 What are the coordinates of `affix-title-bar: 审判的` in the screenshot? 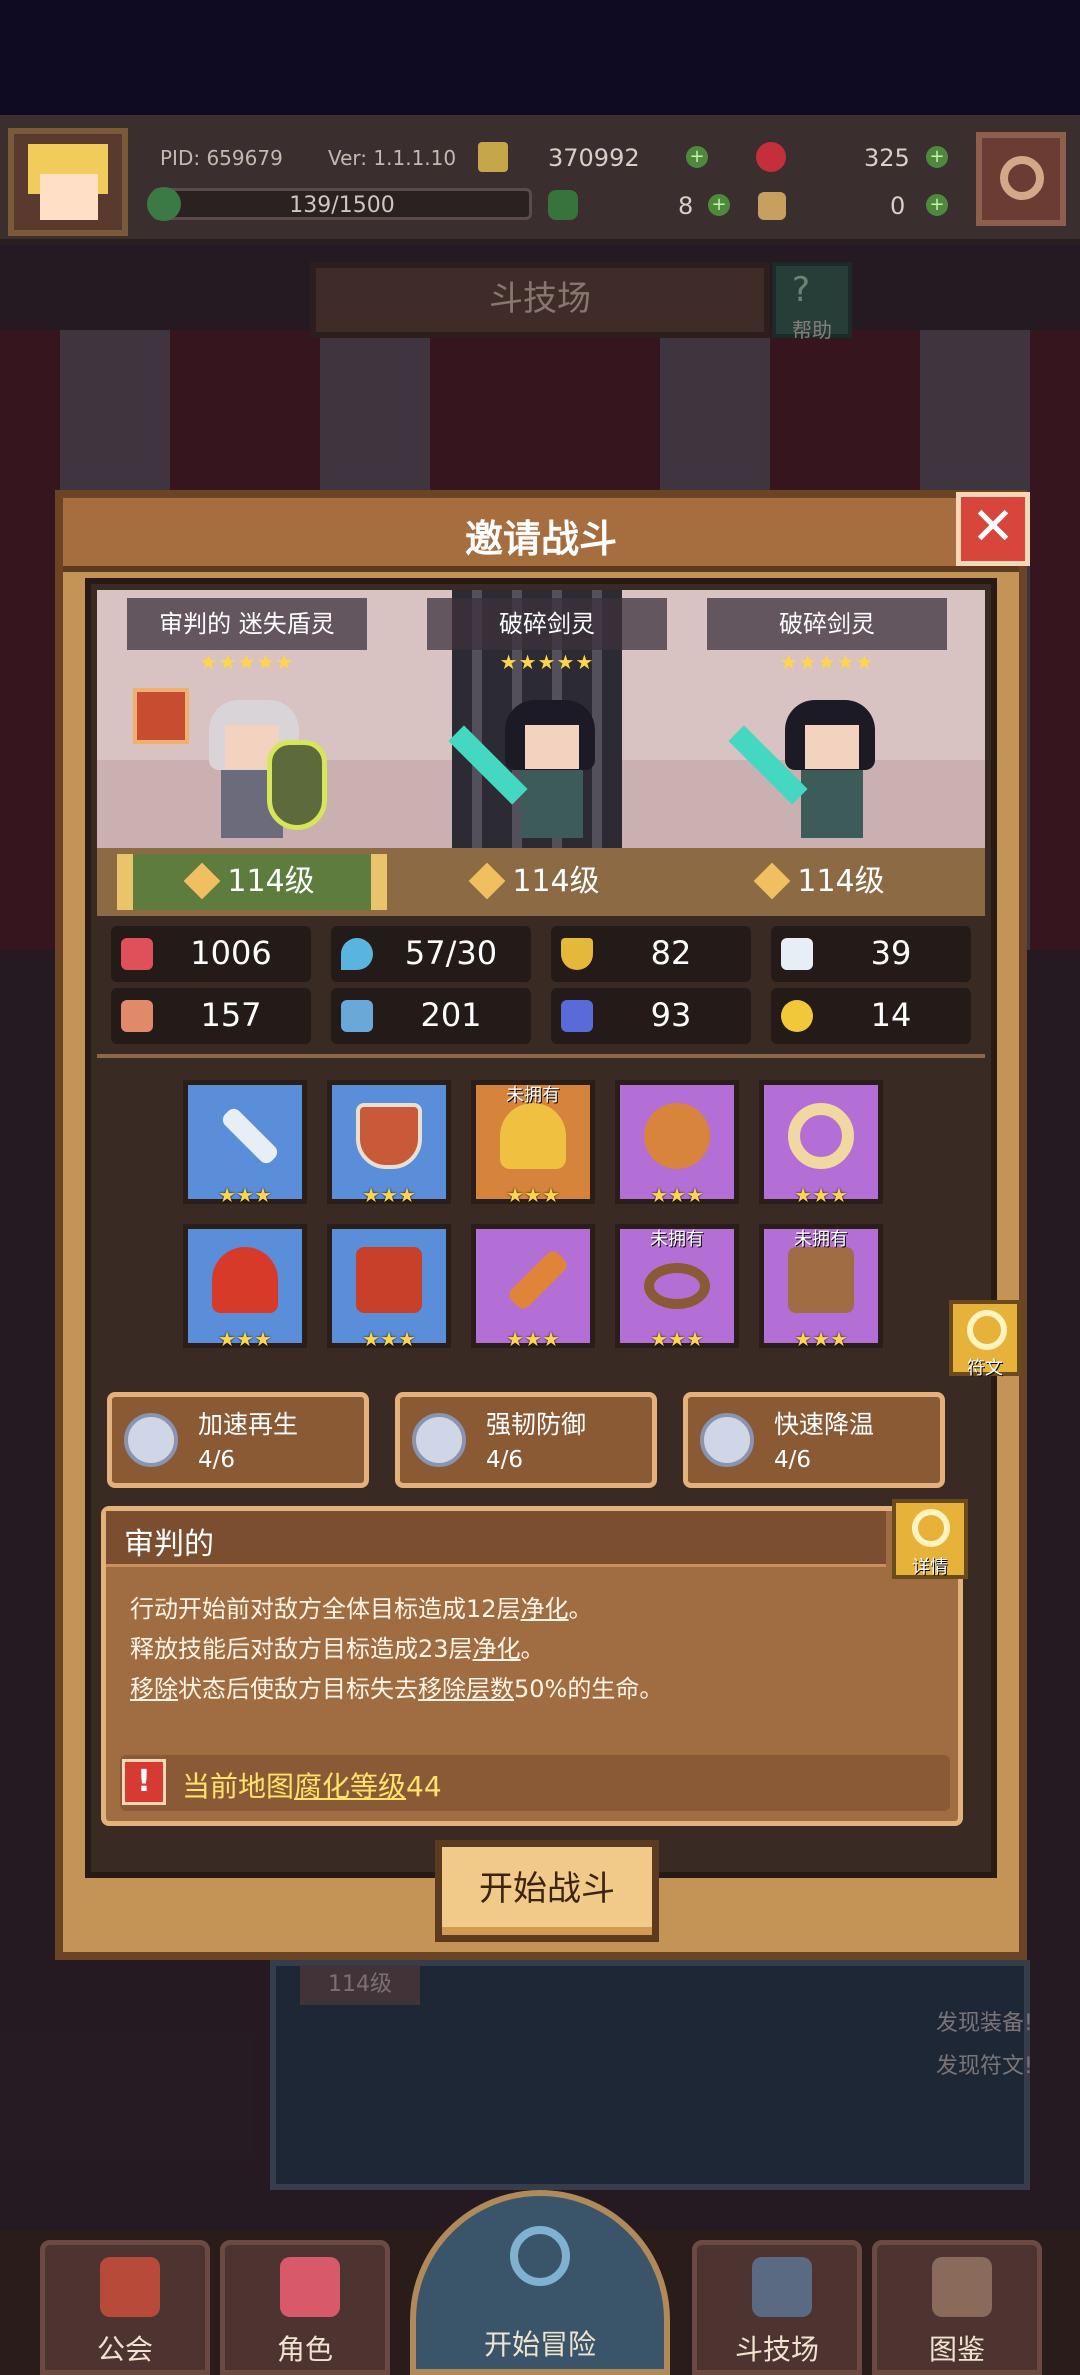 It's located at (496, 1539).